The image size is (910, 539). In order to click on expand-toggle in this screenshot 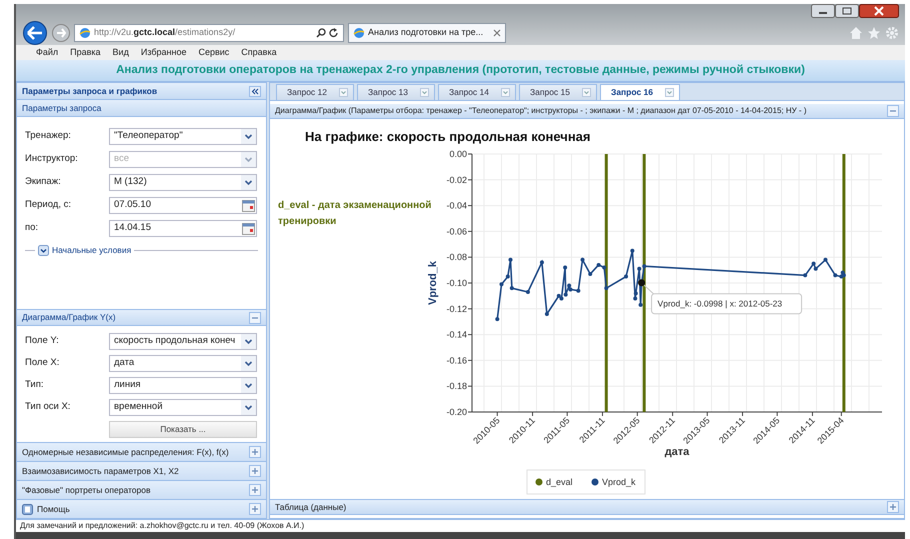, I will do `click(43, 250)`.